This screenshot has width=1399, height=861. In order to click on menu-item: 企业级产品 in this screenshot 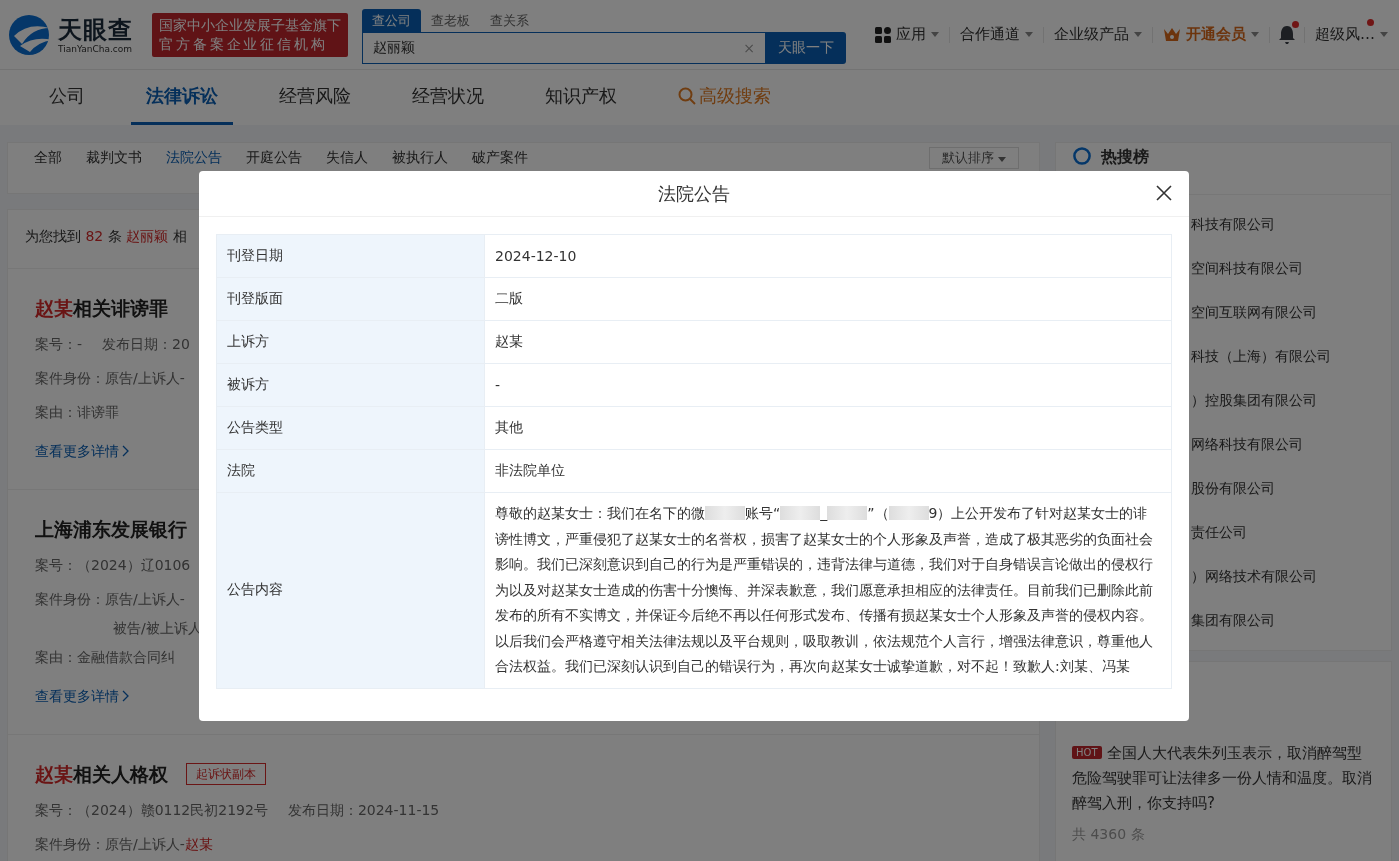, I will do `click(1098, 34)`.